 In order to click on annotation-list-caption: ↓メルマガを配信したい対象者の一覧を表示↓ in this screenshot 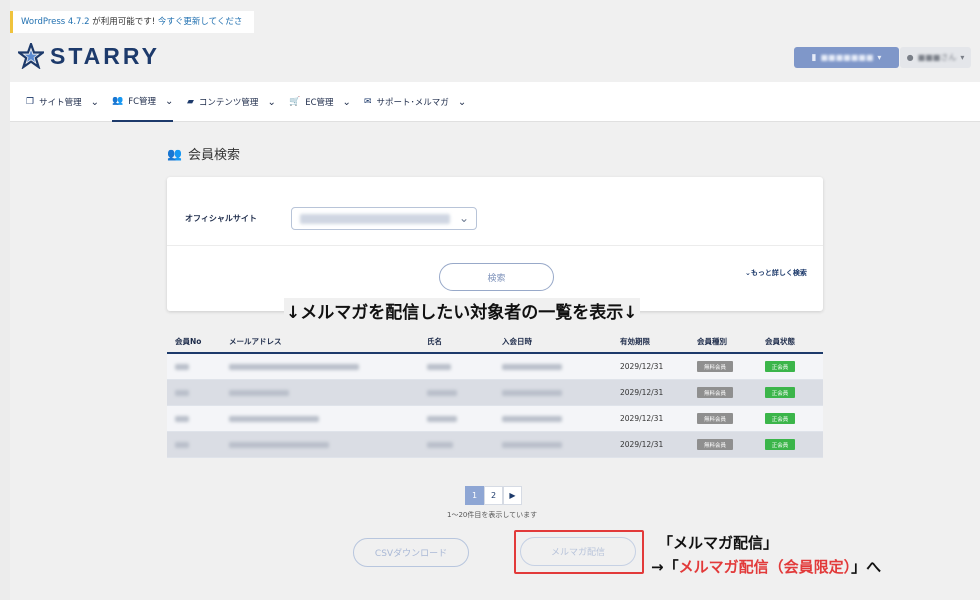, I will do `click(462, 310)`.